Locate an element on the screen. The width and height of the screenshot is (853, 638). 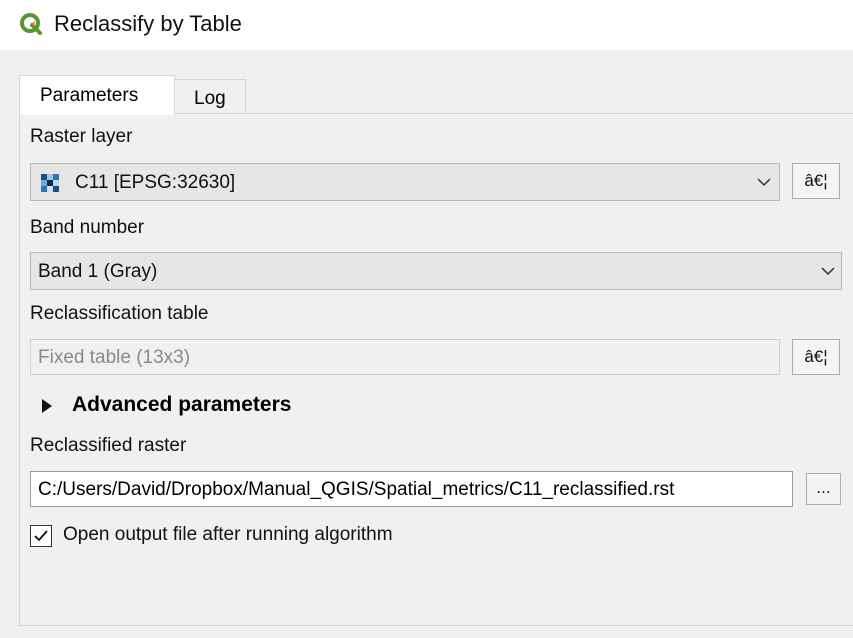
reclassified-raster-label: Reclassified raster is located at coordinates (108, 445).